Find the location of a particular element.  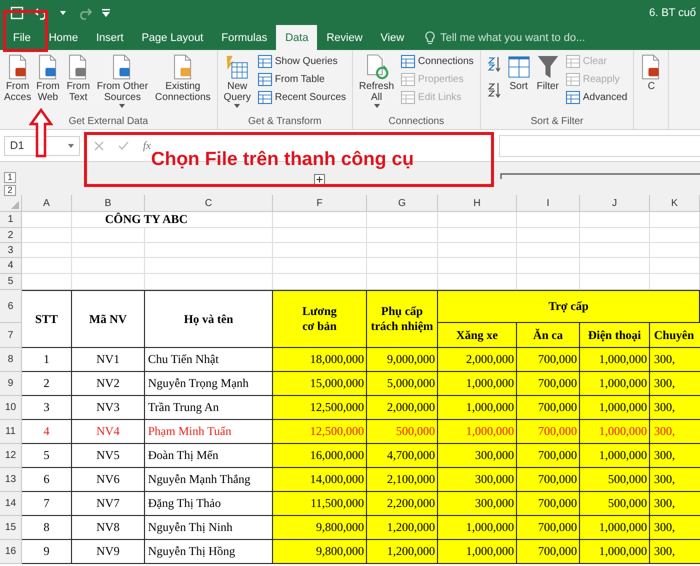

table-cell: 5,000,000 is located at coordinates (402, 384).